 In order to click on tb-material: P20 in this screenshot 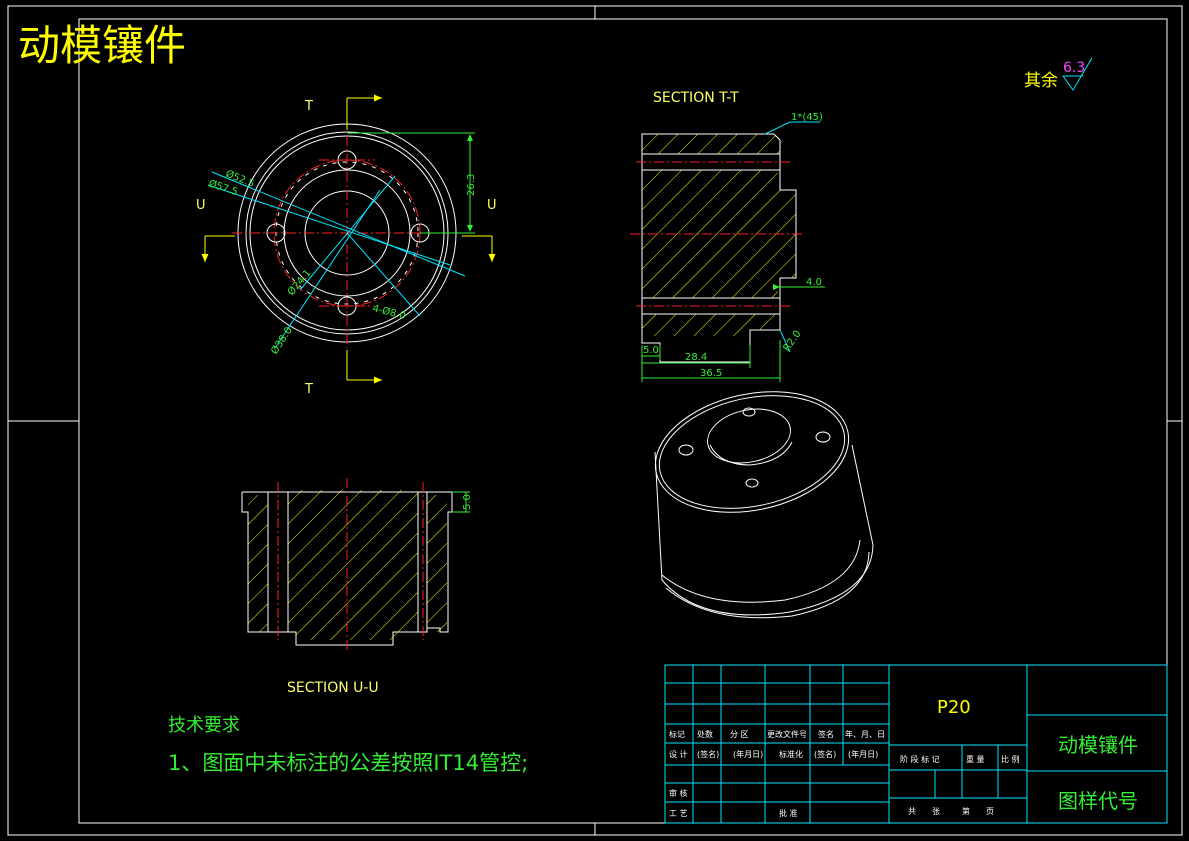, I will do `click(954, 707)`.